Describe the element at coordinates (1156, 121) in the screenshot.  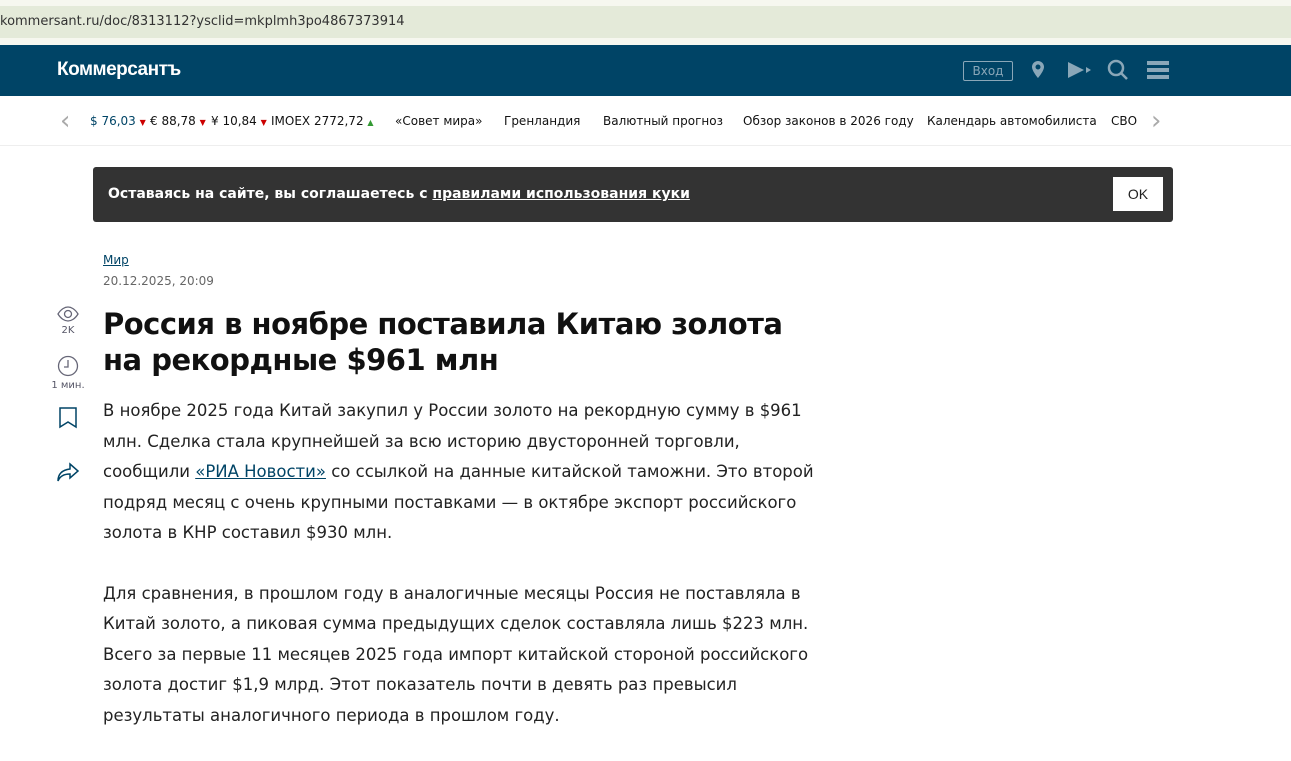
I see `chevron-right-icon: ›` at that location.